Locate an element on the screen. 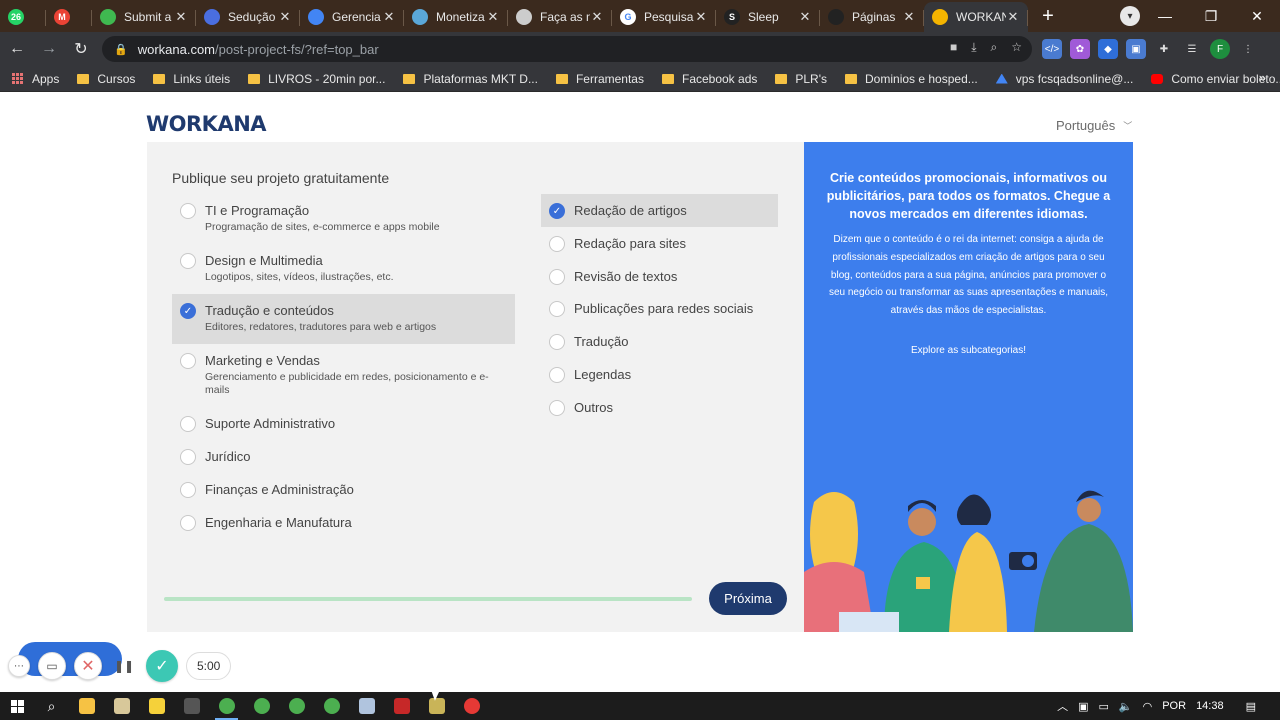 Image resolution: width=1280 pixels, height=720 pixels. forward-icon: → is located at coordinates (49, 49).